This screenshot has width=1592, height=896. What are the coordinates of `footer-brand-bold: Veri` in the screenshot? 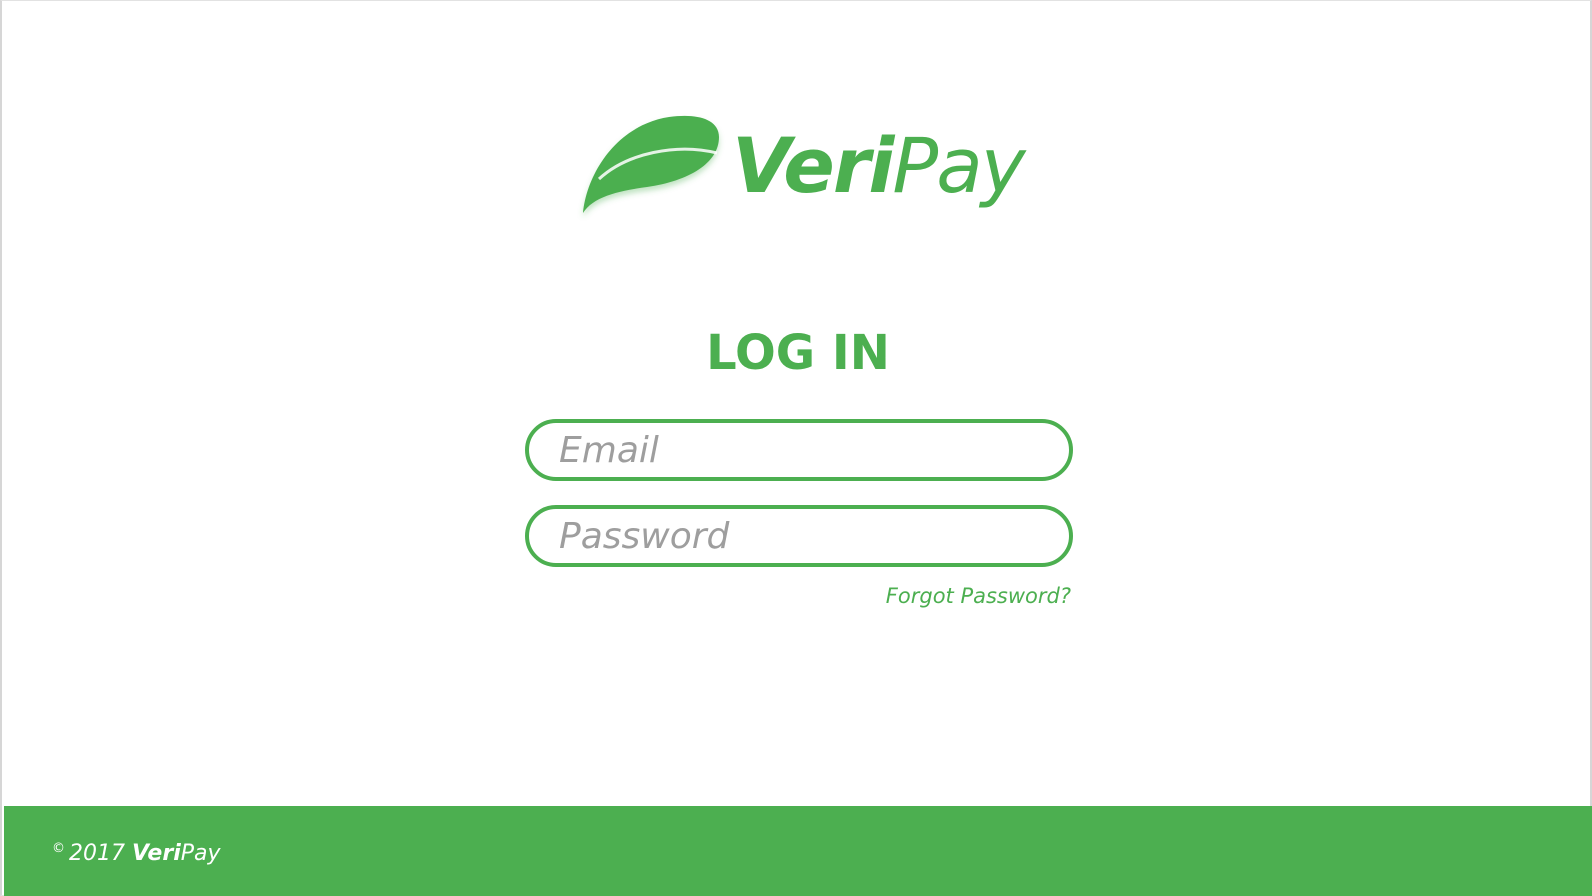 It's located at (156, 853).